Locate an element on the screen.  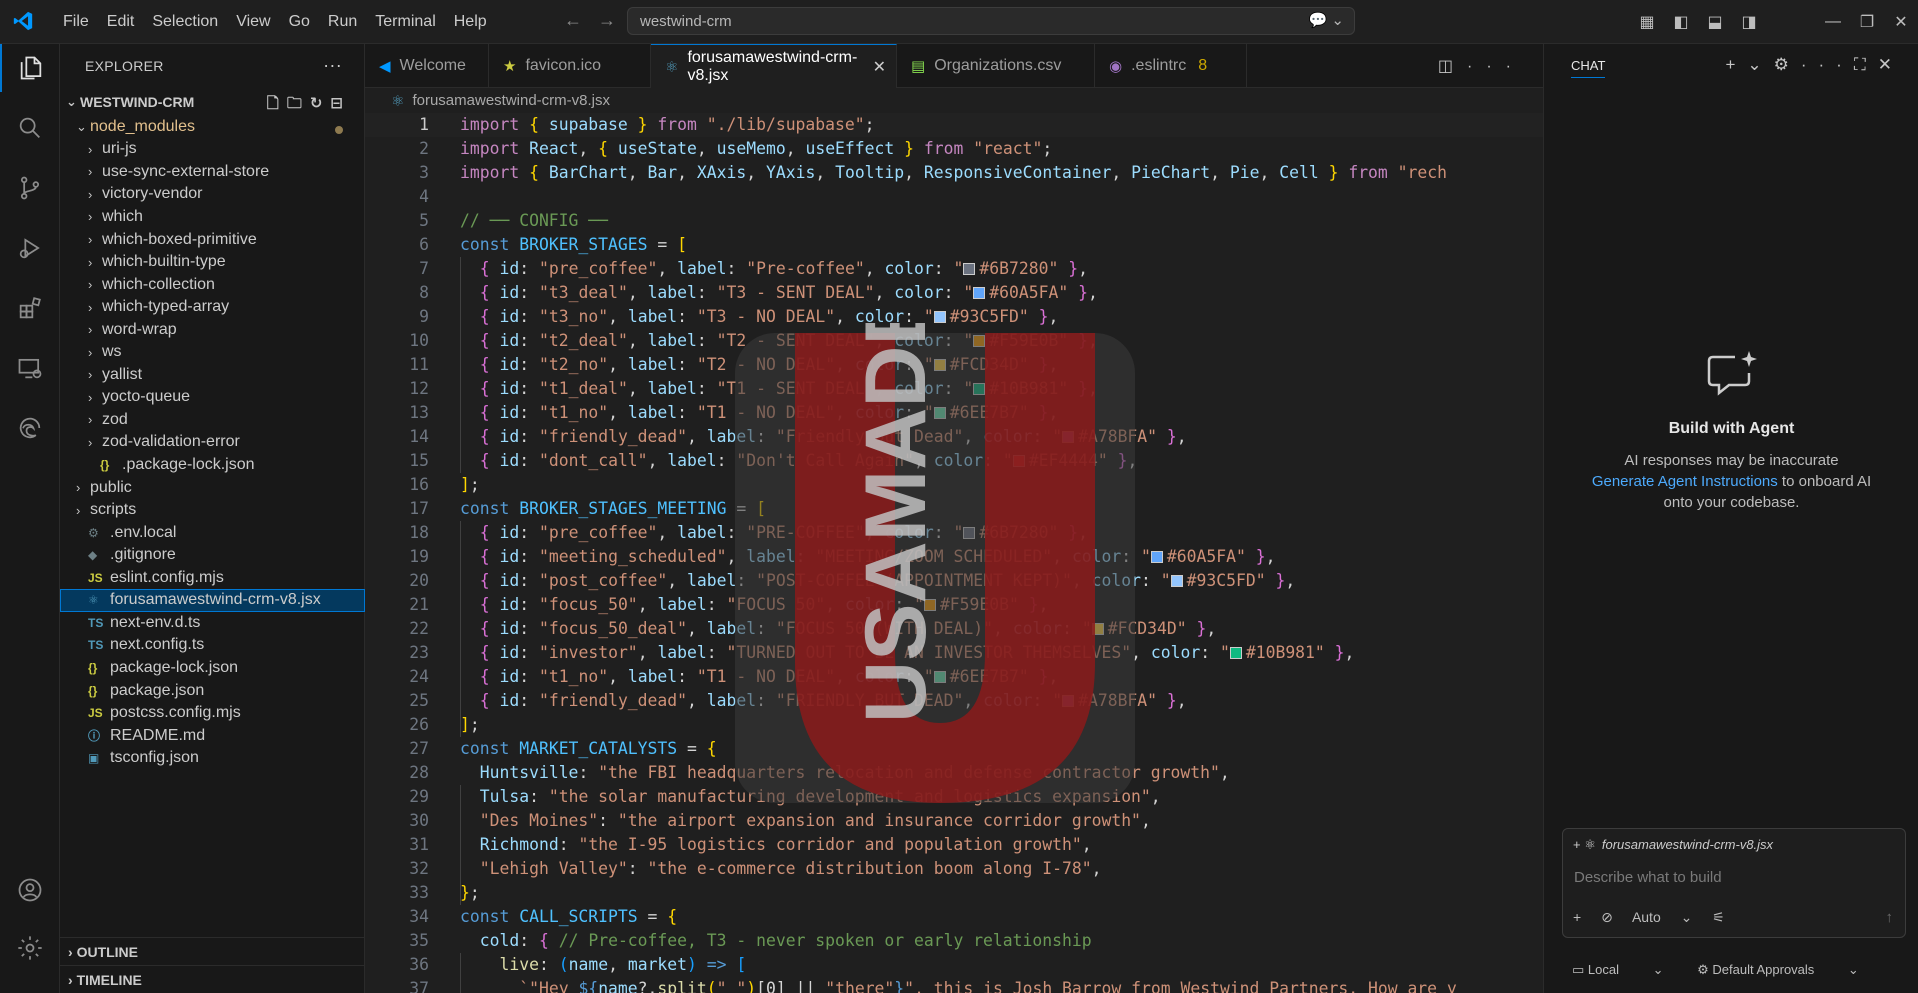
folder-item: › zod is located at coordinates (212, 420).